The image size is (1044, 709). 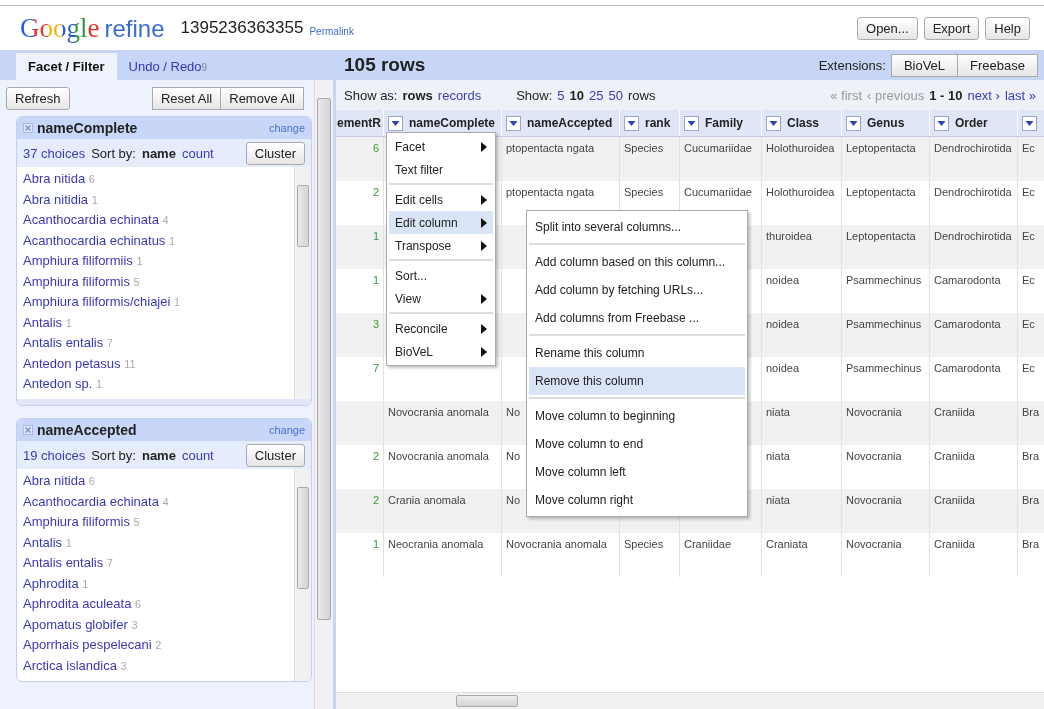 I want to click on choice-count: 37 choices, so click(x=54, y=153).